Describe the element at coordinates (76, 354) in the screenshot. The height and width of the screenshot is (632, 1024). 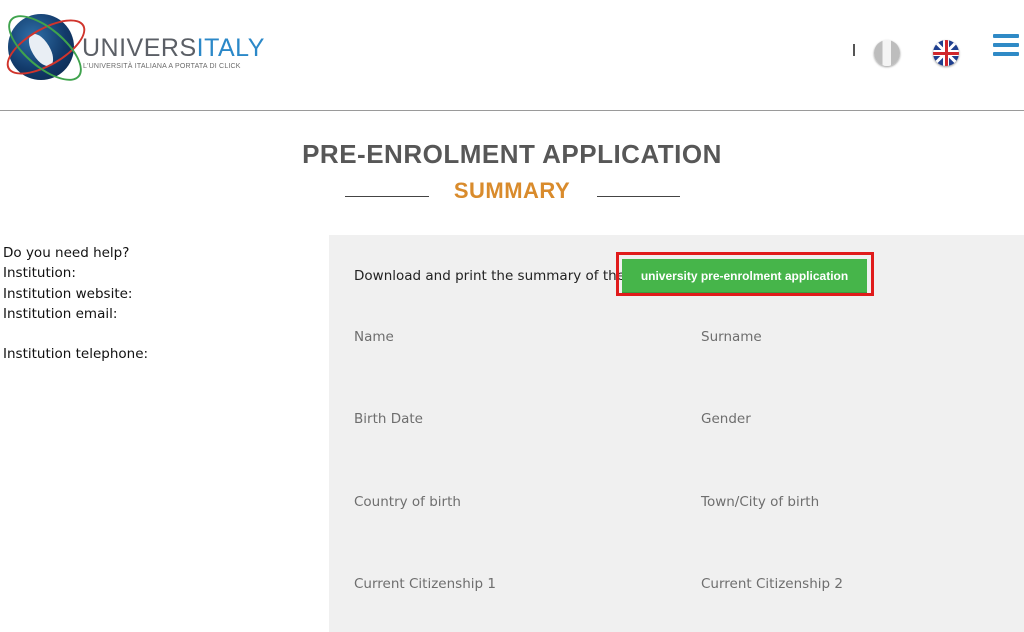
I see `help-telephone: Institution telephone:` at that location.